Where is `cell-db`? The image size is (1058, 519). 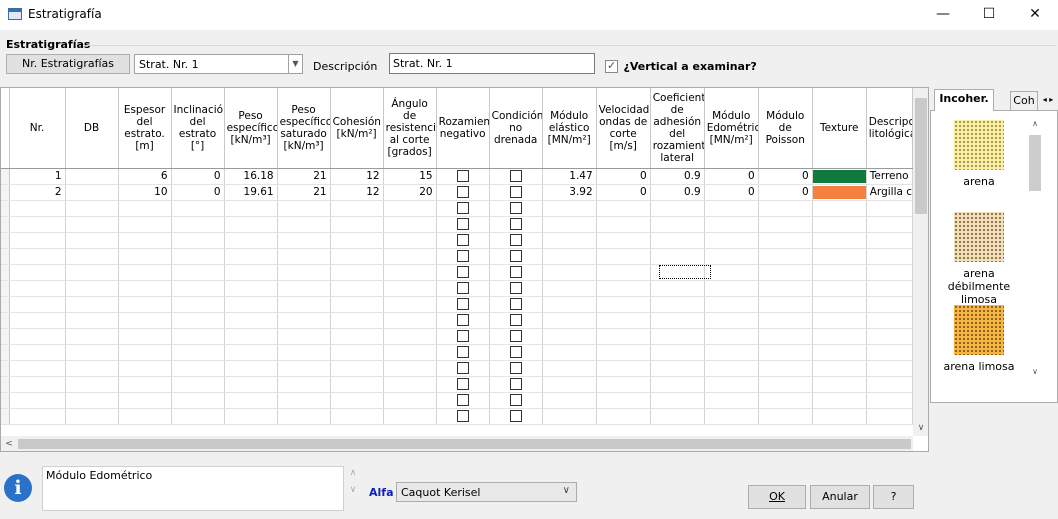 cell-db is located at coordinates (92, 176).